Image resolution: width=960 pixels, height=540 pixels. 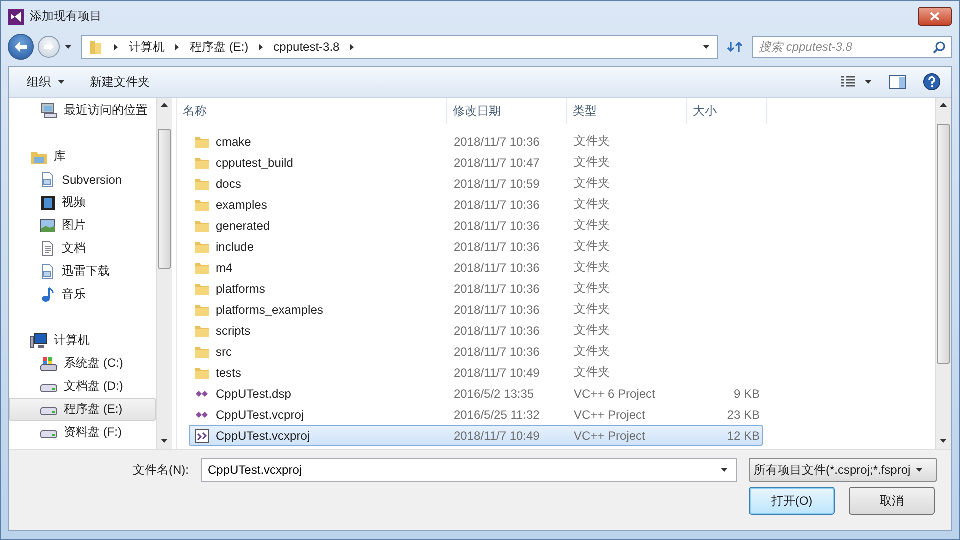 What do you see at coordinates (82, 340) in the screenshot?
I see `sidebar-item: 计算机` at bounding box center [82, 340].